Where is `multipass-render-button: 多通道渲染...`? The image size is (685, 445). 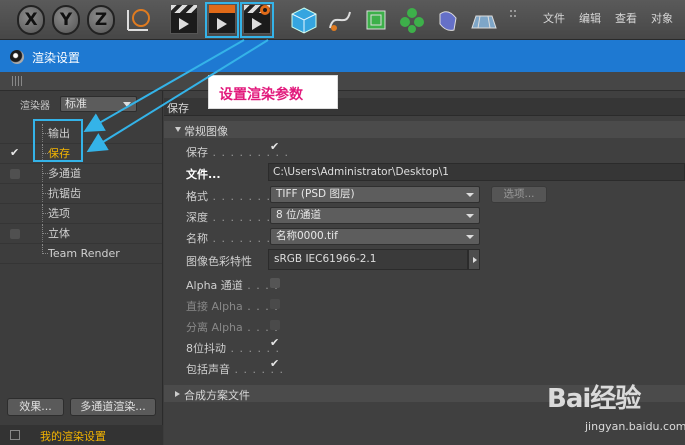 multipass-render-button: 多通道渲染... is located at coordinates (113, 407).